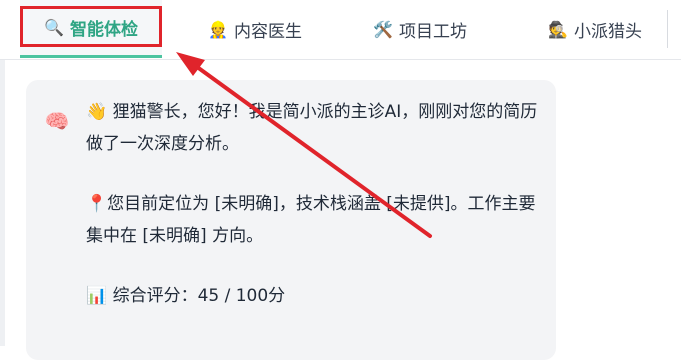 The image size is (681, 360). I want to click on brain-avatar-icon: 🧠, so click(57, 121).